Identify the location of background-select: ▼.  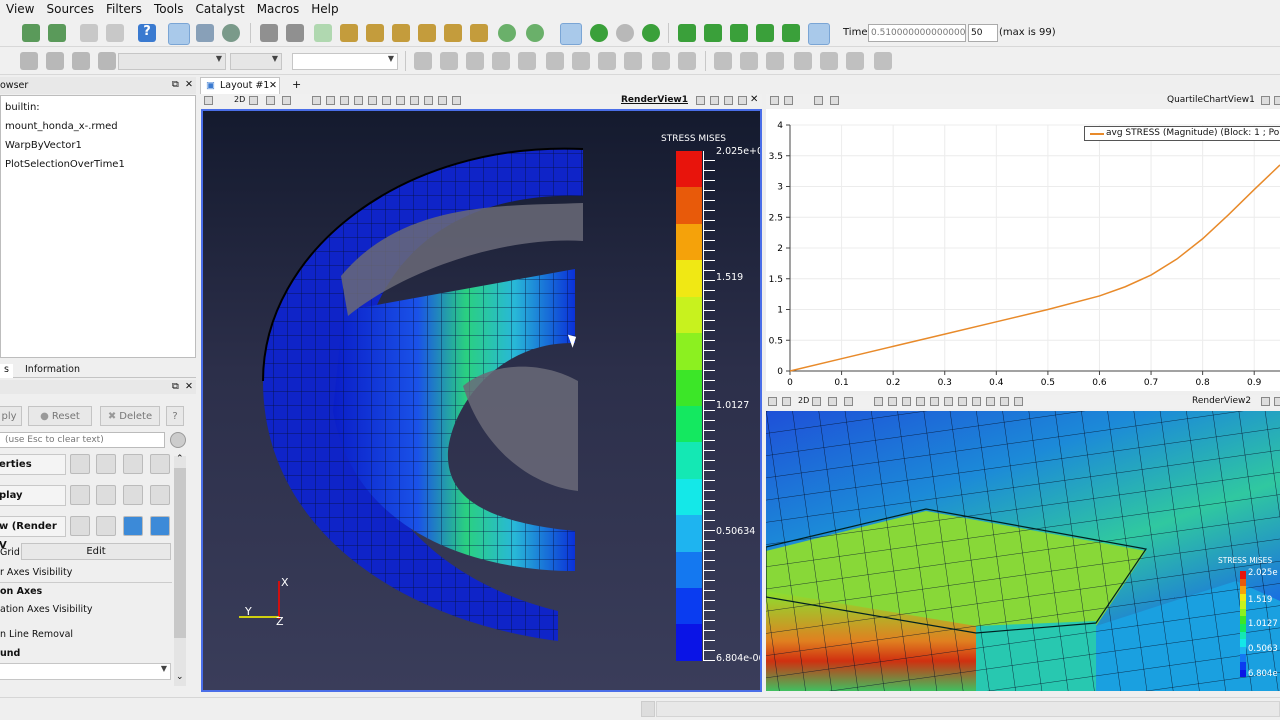
(85, 671).